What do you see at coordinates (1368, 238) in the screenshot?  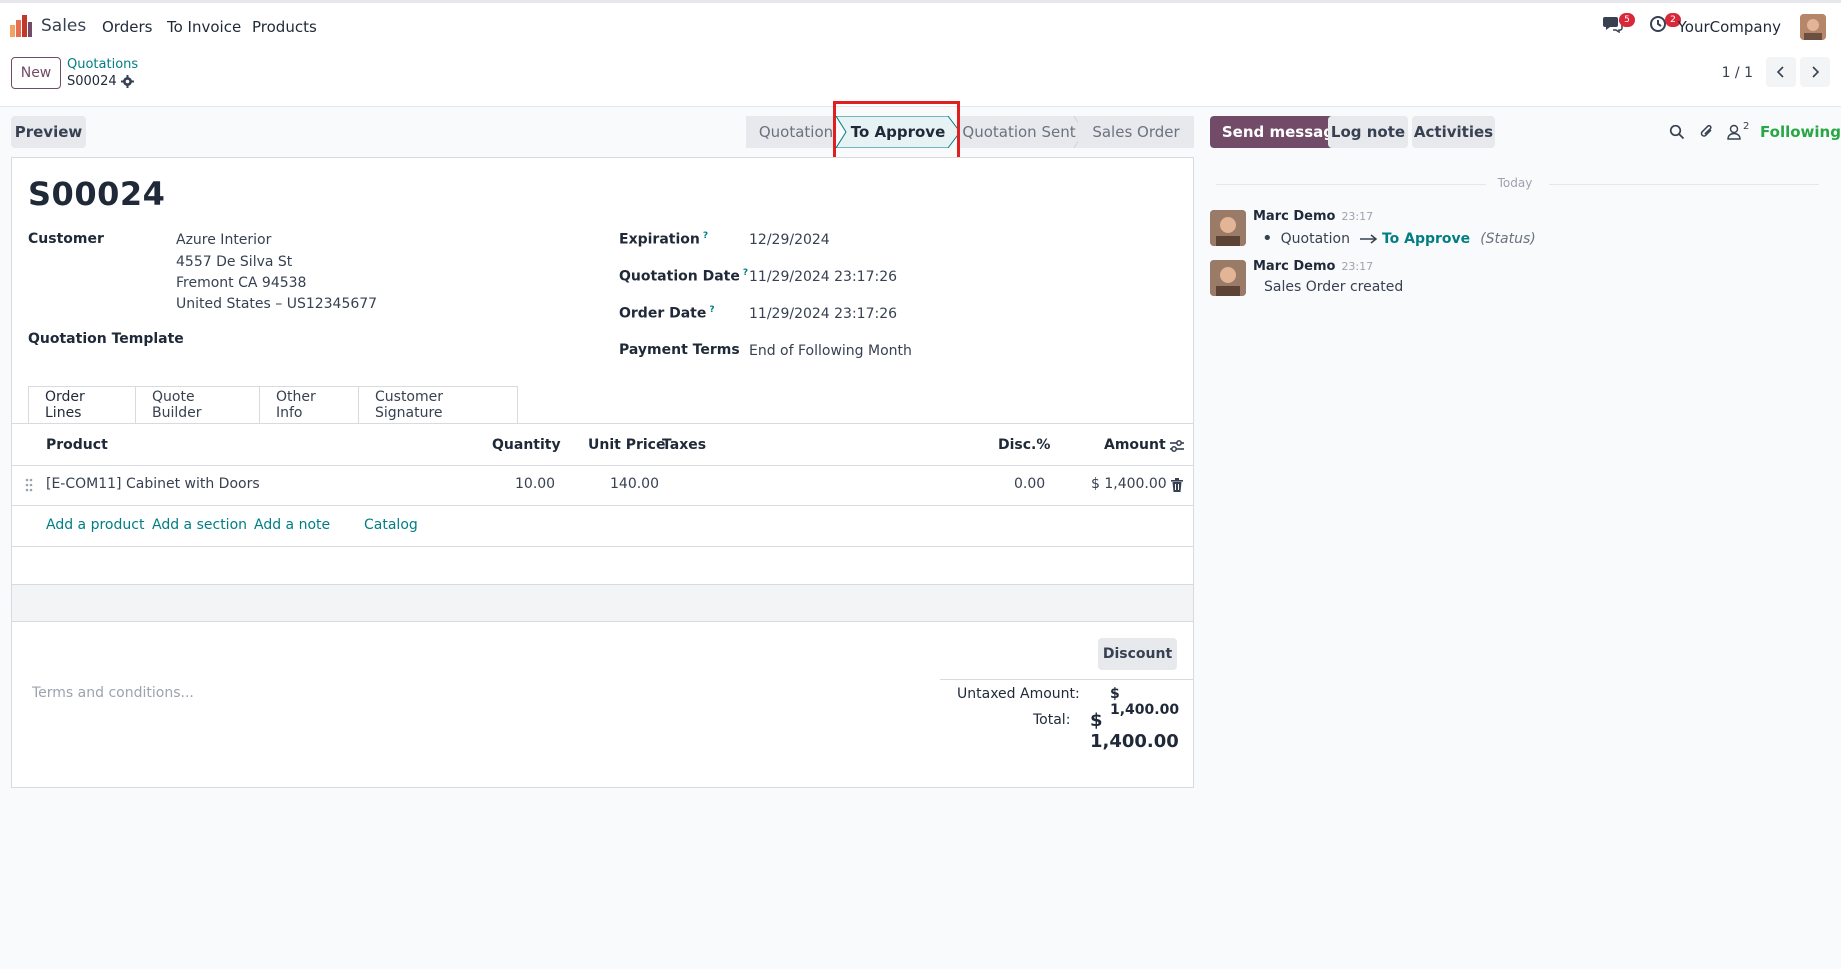 I see `arrow-right-icon` at bounding box center [1368, 238].